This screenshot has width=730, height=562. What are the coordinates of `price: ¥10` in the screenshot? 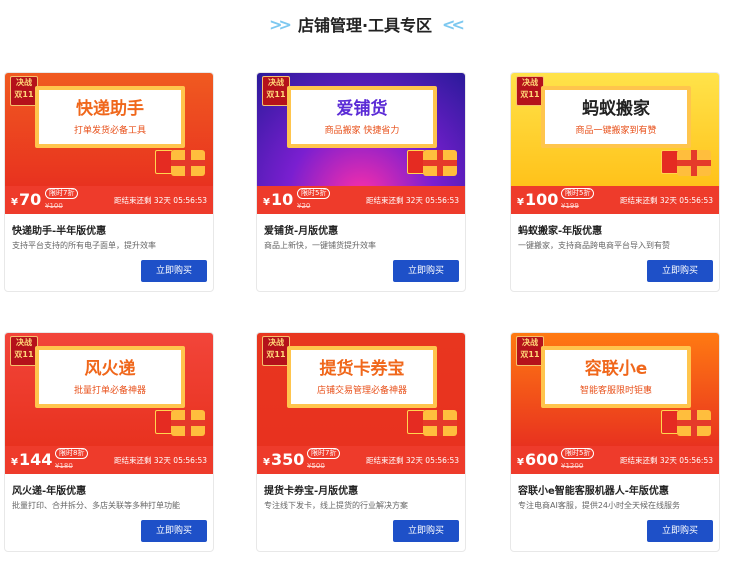 It's located at (278, 201).